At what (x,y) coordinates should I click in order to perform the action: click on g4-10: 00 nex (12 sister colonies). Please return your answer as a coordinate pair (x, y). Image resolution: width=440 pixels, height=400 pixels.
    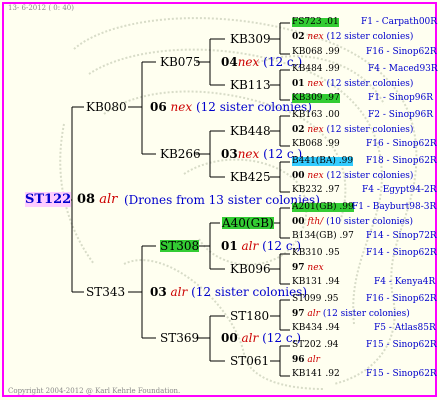
    Looking at the image, I should click on (353, 176).